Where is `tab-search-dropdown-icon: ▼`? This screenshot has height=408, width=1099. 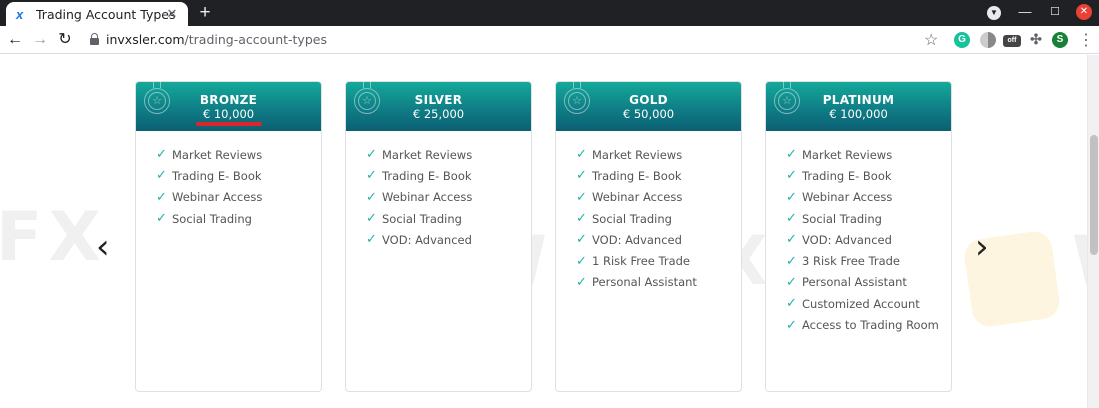 tab-search-dropdown-icon: ▼ is located at coordinates (994, 13).